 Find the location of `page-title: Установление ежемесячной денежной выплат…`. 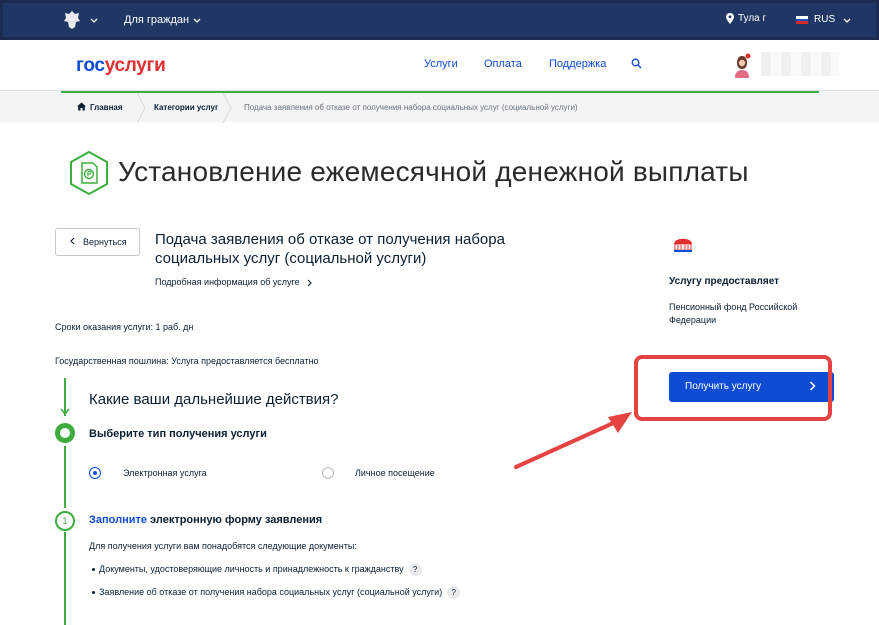

page-title: Установление ежемесячной денежной выплат… is located at coordinates (433, 171).